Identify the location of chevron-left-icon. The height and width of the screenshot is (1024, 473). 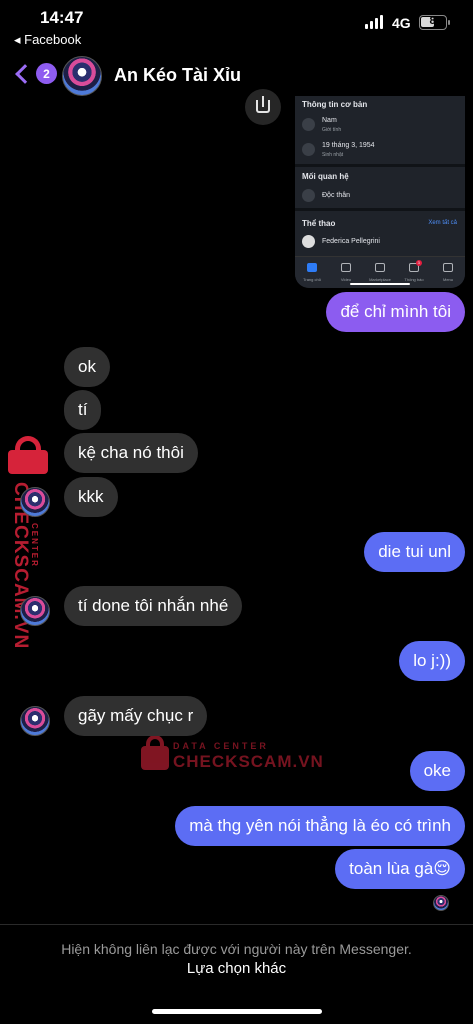
(25, 73).